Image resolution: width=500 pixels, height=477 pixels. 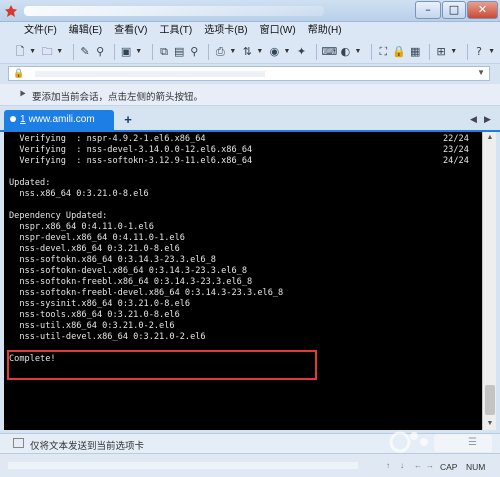 What do you see at coordinates (250, 119) in the screenshot?
I see `tab-bar: 1 www.amili.com + ◀ ▶` at bounding box center [250, 119].